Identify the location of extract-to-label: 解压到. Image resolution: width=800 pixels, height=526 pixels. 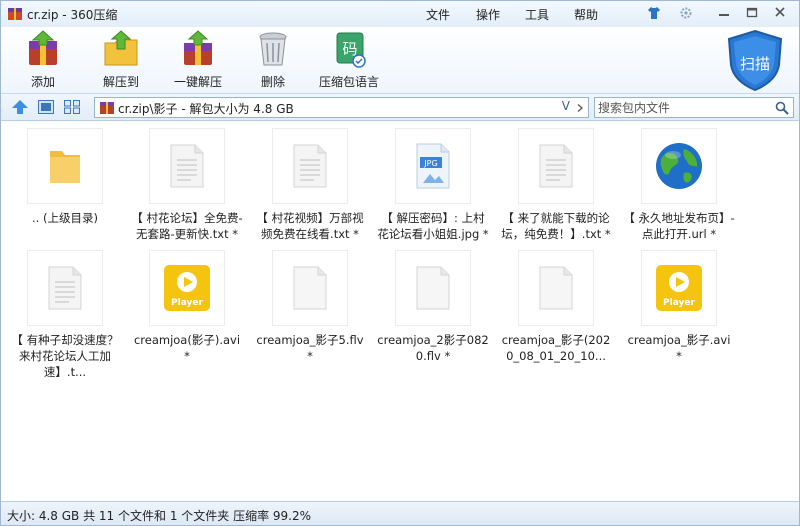
(120, 82).